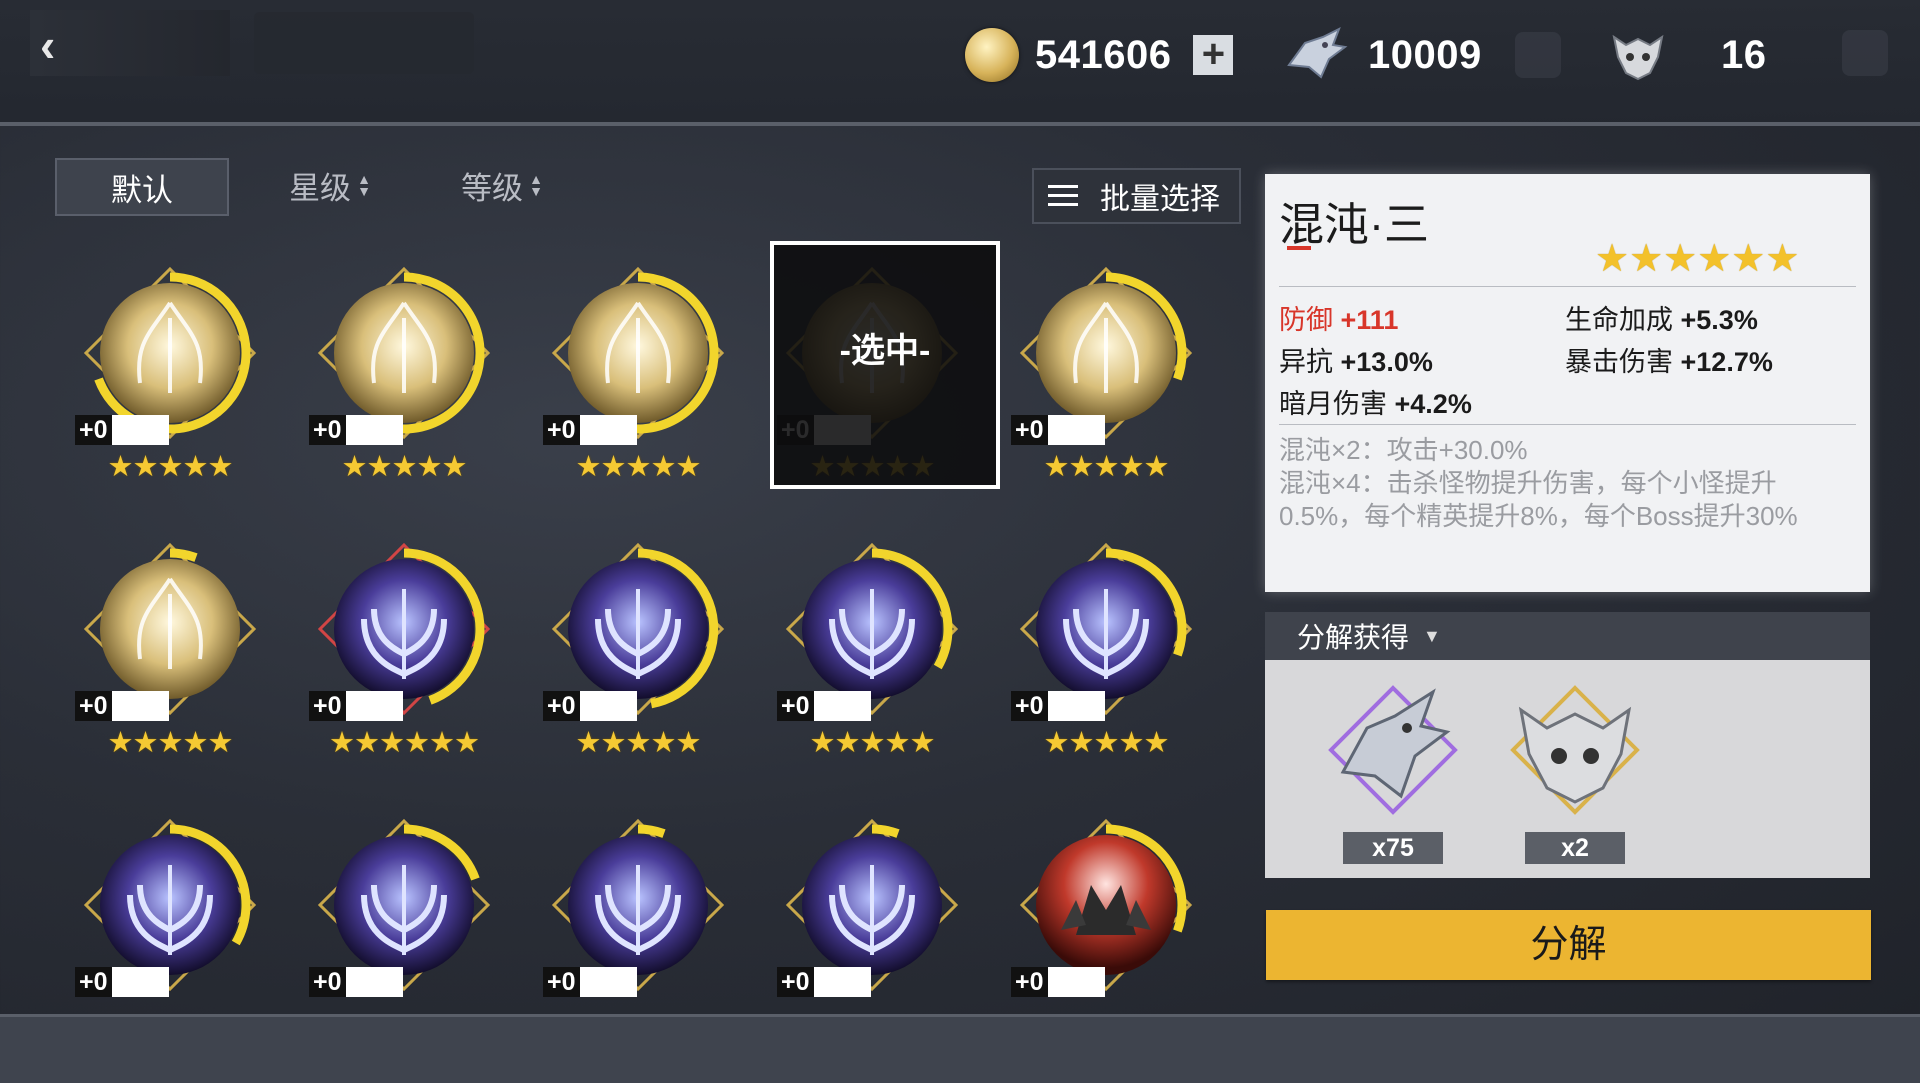  Describe the element at coordinates (1356, 359) in the screenshot. I see `attr-resist: 异抗 +13.0%` at that location.